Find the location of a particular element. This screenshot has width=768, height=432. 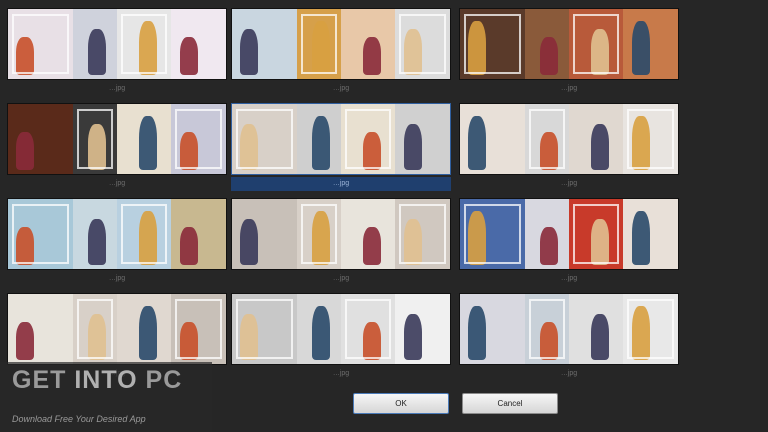

watermark-logo-suffix: PC is located at coordinates (160, 380).